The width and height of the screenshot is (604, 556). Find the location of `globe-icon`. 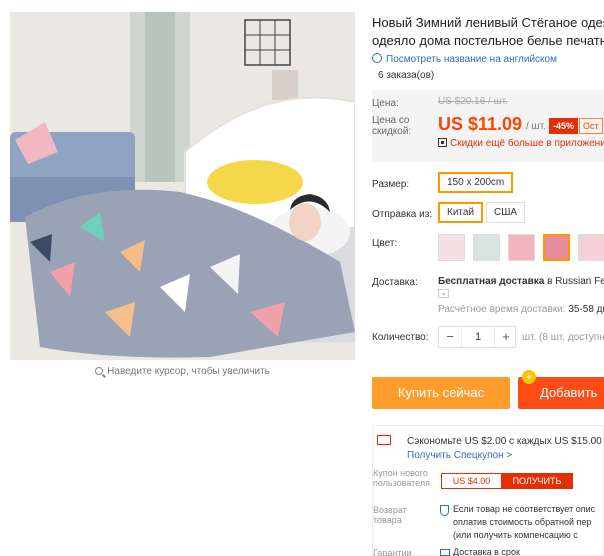

globe-icon is located at coordinates (377, 58).